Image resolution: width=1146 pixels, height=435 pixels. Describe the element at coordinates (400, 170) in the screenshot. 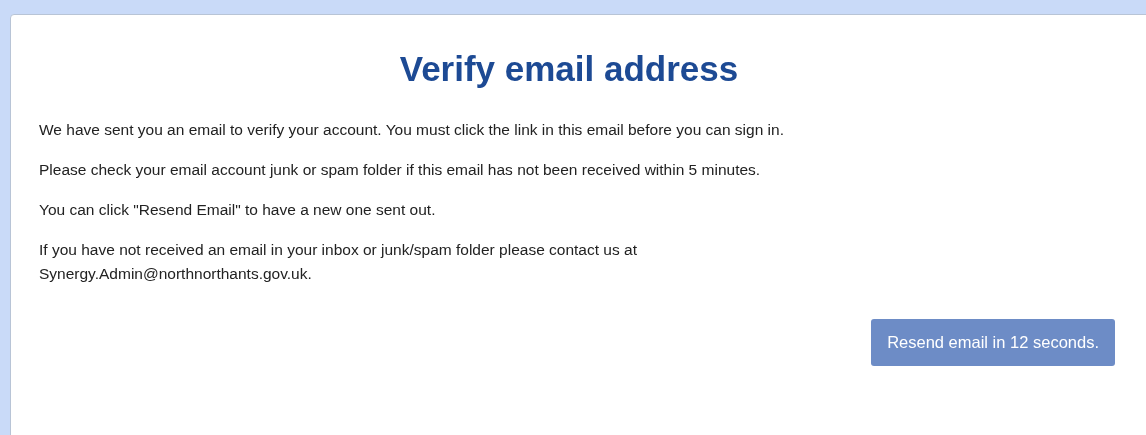

I see `paragraph: Please check your email account junk or spam folder if this email has not been received within 5 minutes.` at that location.